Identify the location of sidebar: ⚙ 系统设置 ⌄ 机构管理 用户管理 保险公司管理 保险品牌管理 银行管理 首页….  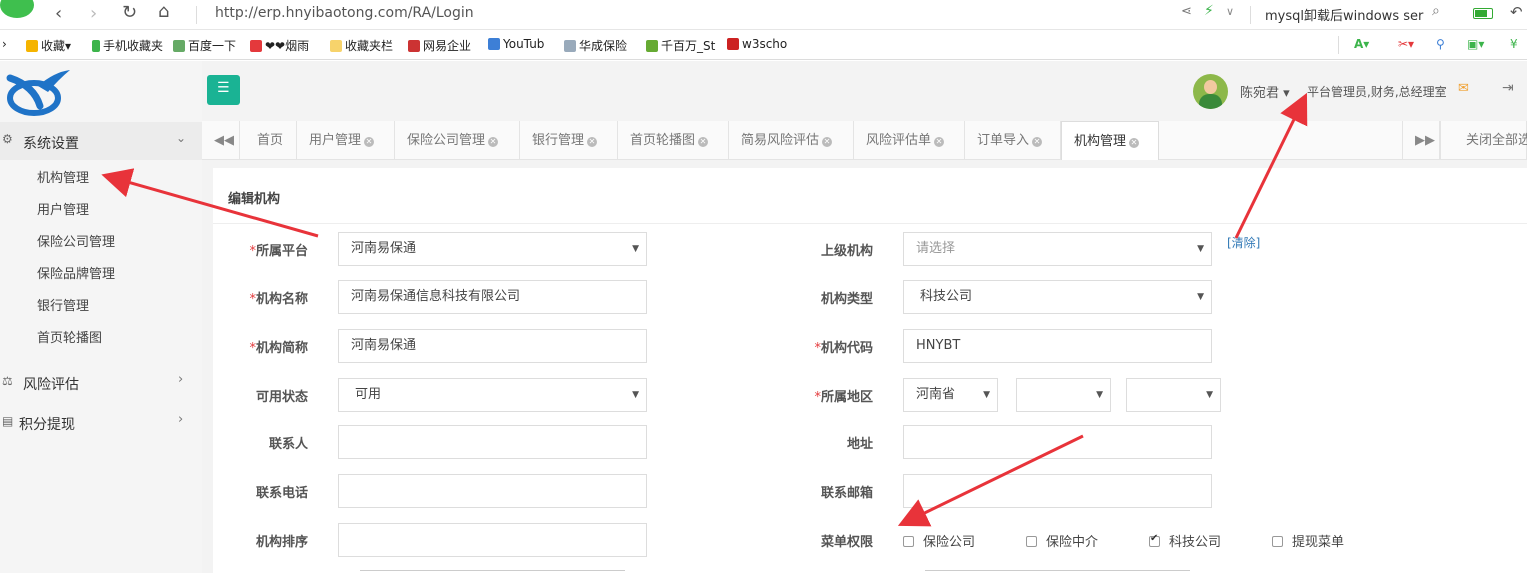
(101, 317).